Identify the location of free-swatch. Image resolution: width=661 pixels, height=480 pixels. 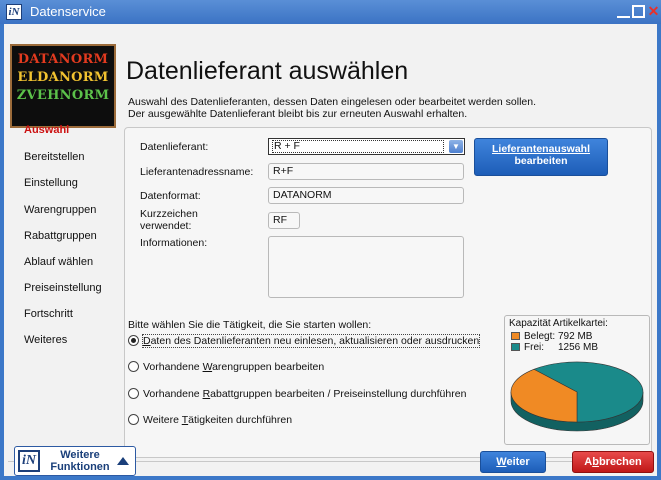
(515, 347).